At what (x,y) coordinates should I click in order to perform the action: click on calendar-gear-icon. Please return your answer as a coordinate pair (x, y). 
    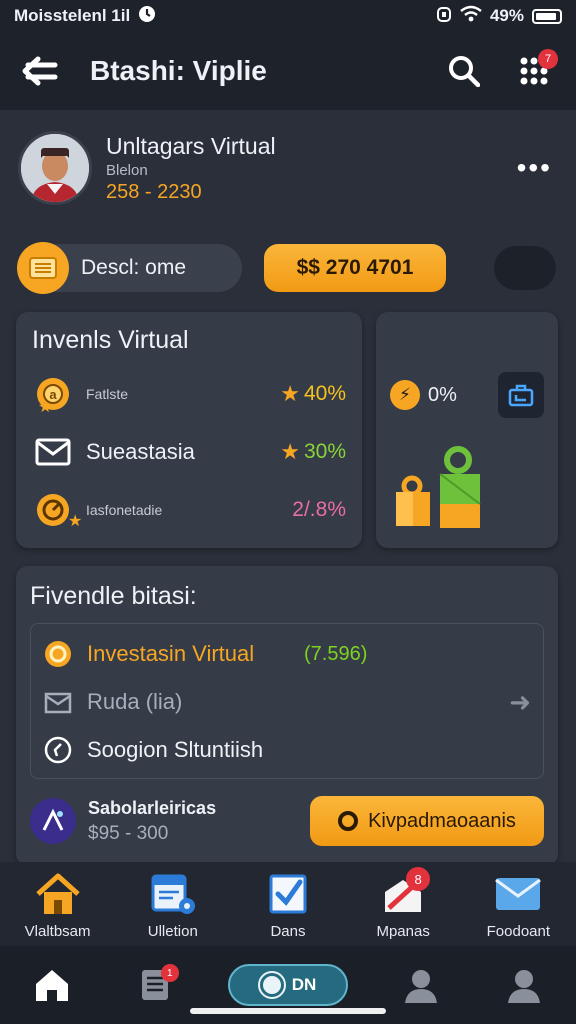
    Looking at the image, I should click on (173, 894).